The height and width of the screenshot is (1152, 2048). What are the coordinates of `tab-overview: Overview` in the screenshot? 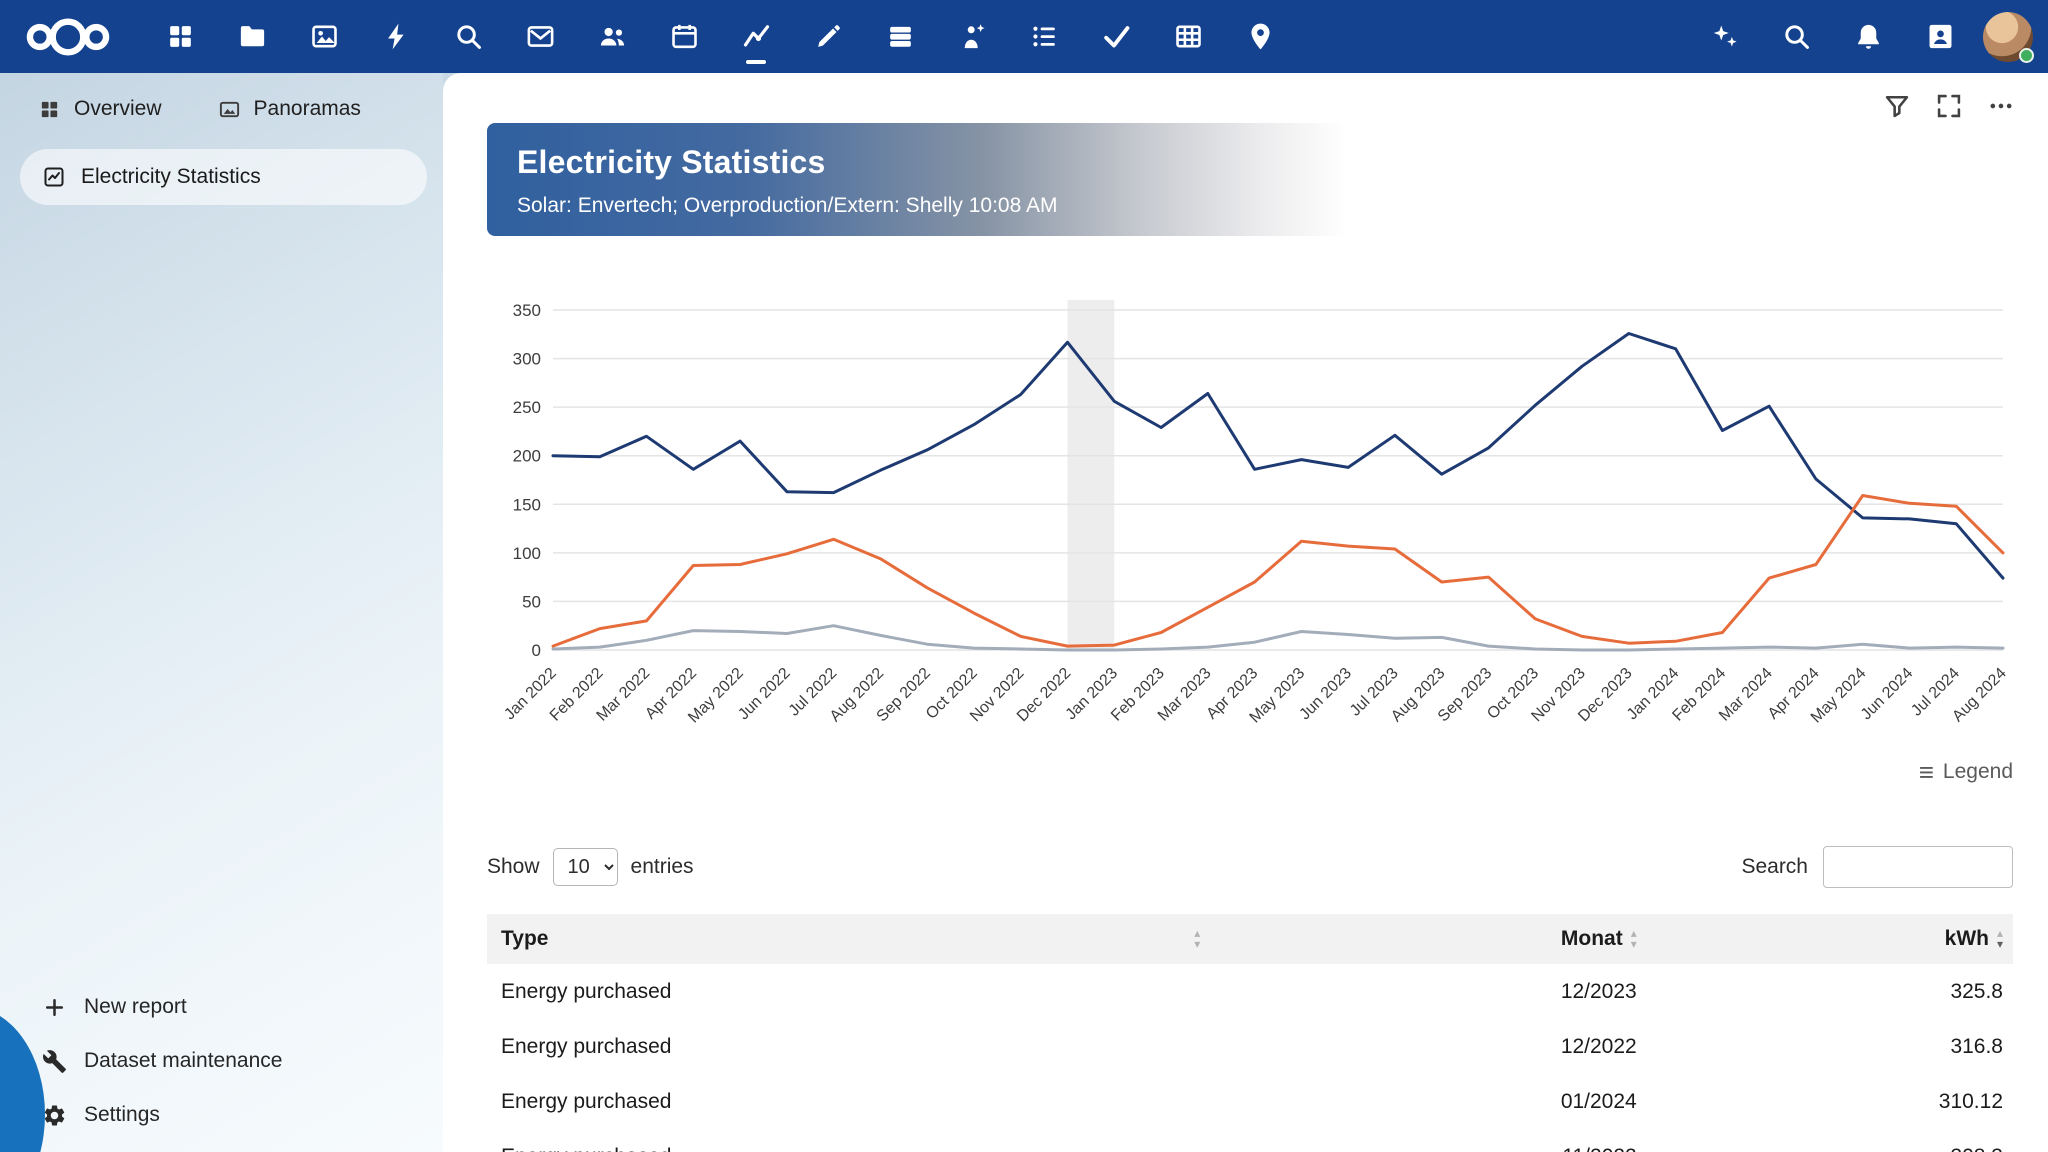 It's located at (100, 109).